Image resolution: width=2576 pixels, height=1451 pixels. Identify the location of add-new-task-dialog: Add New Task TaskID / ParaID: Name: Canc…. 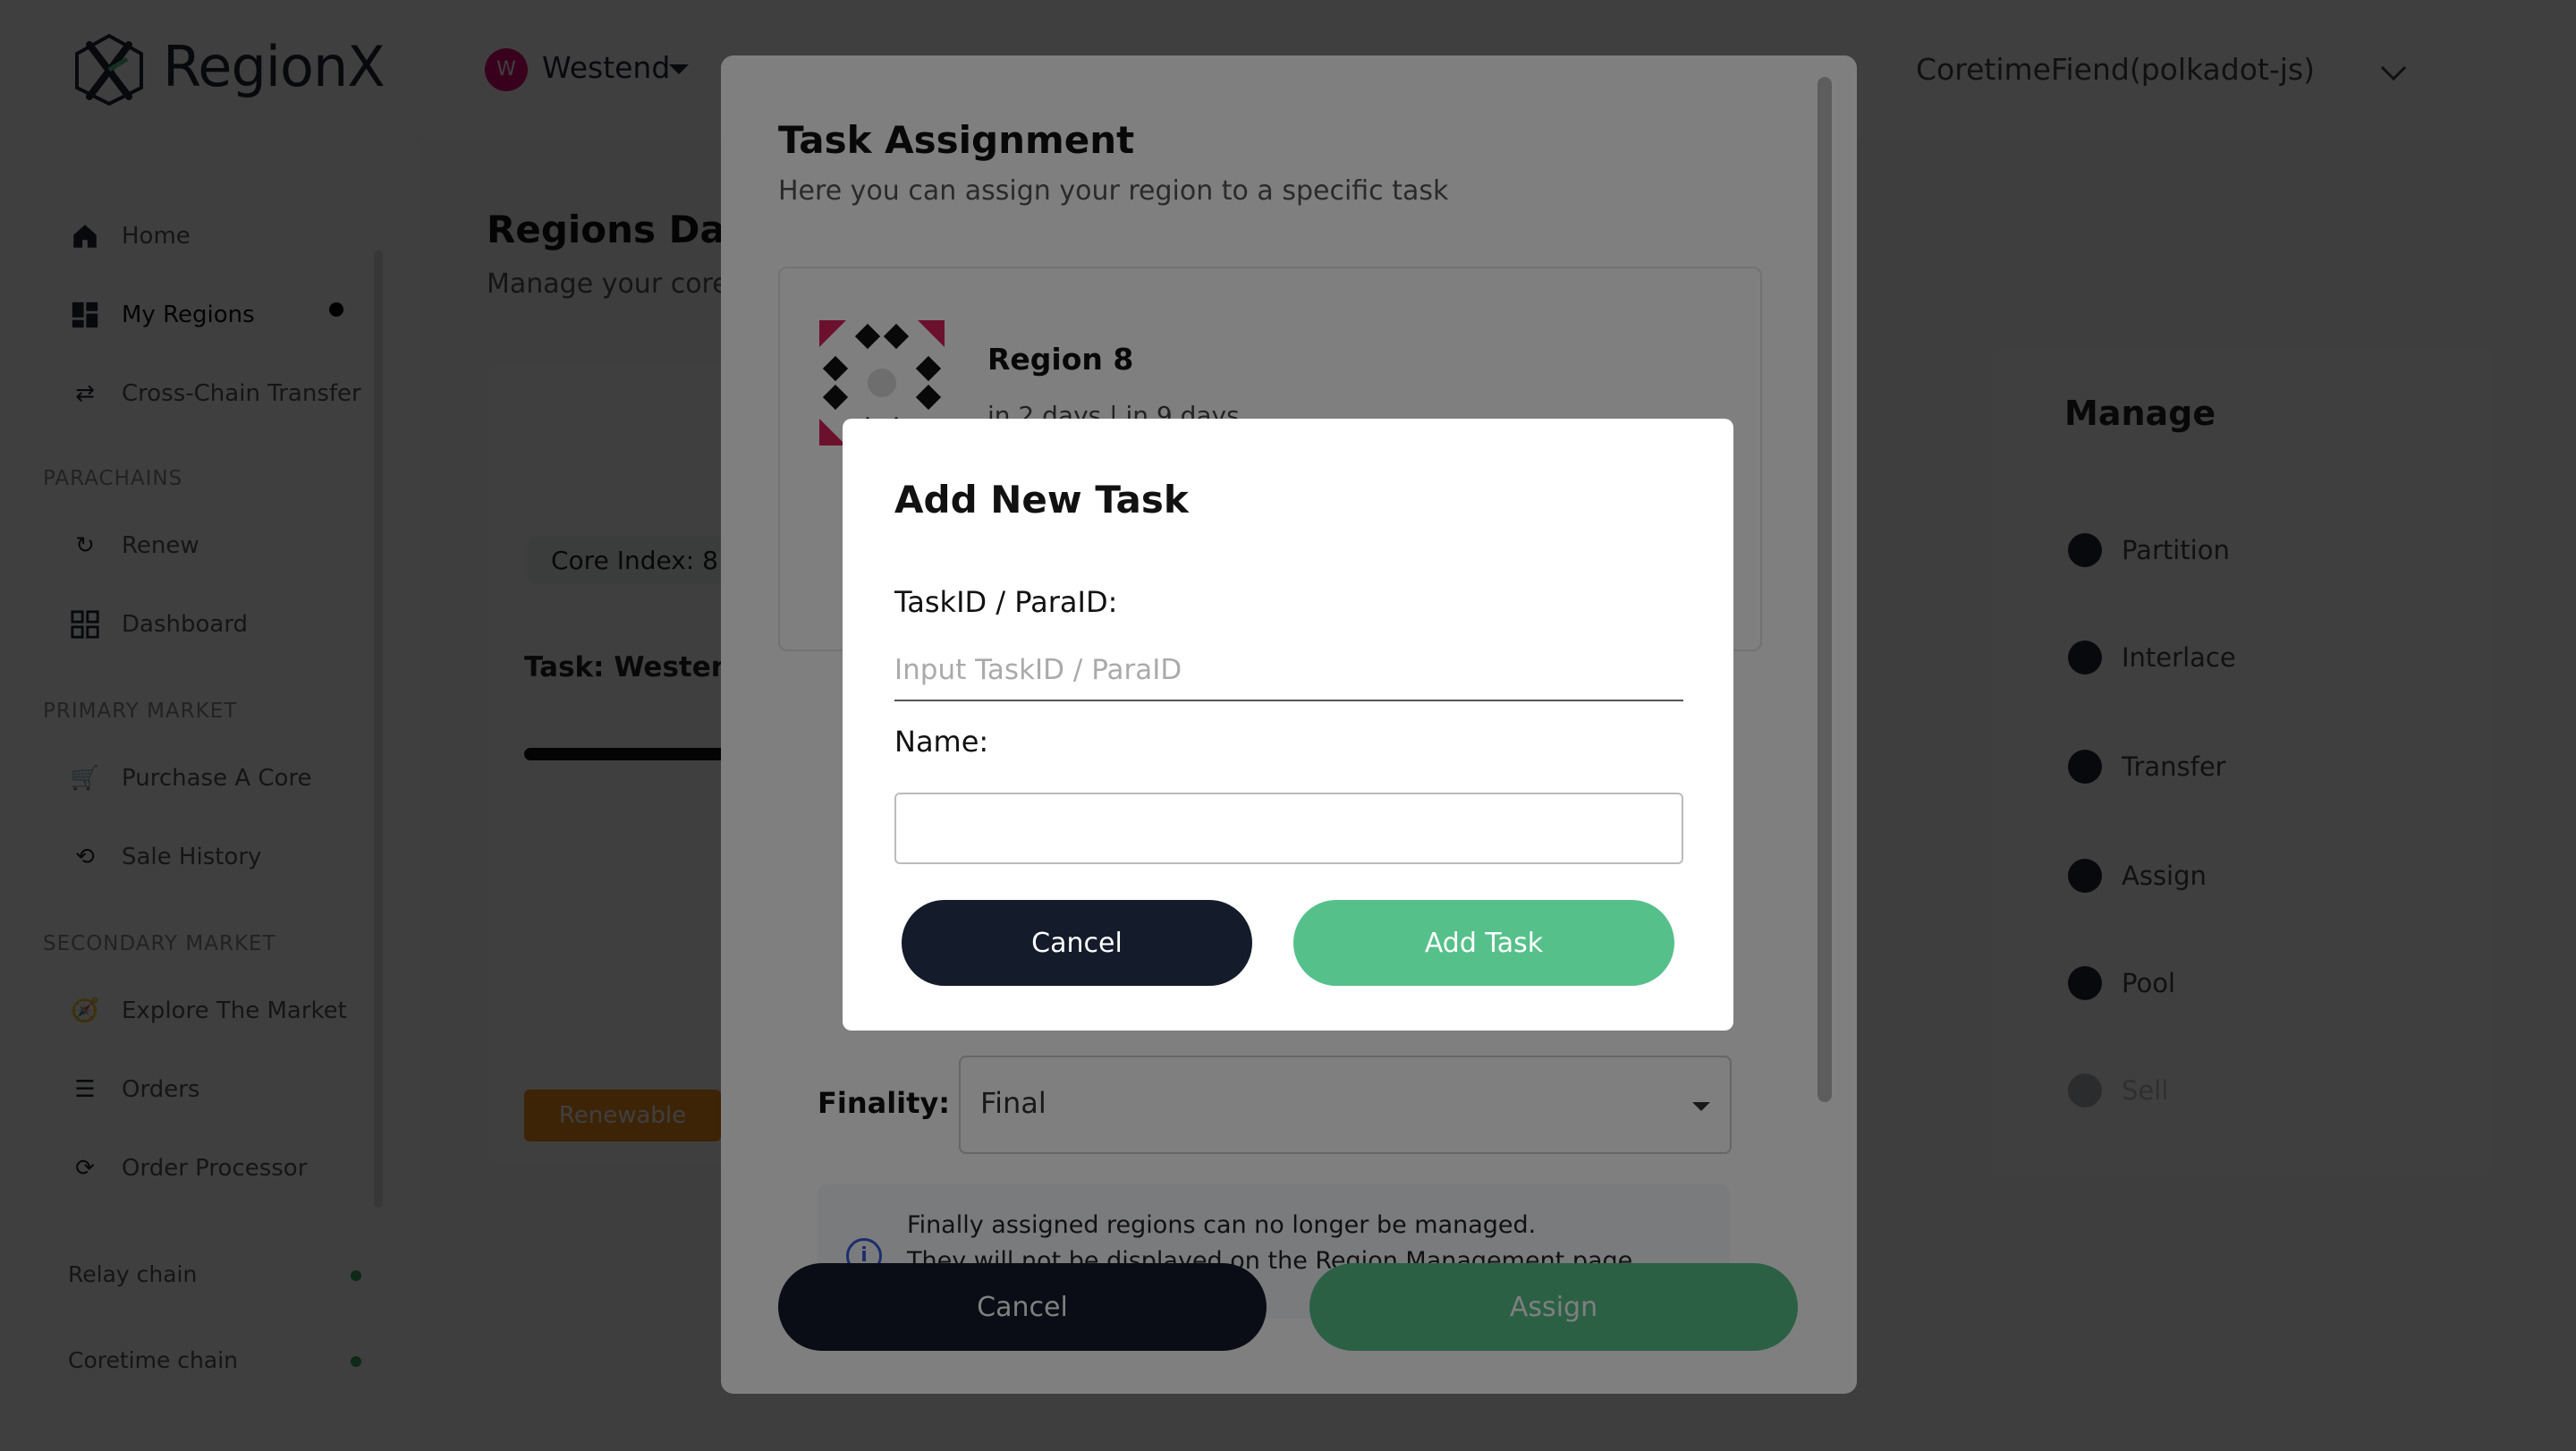
(1288, 725).